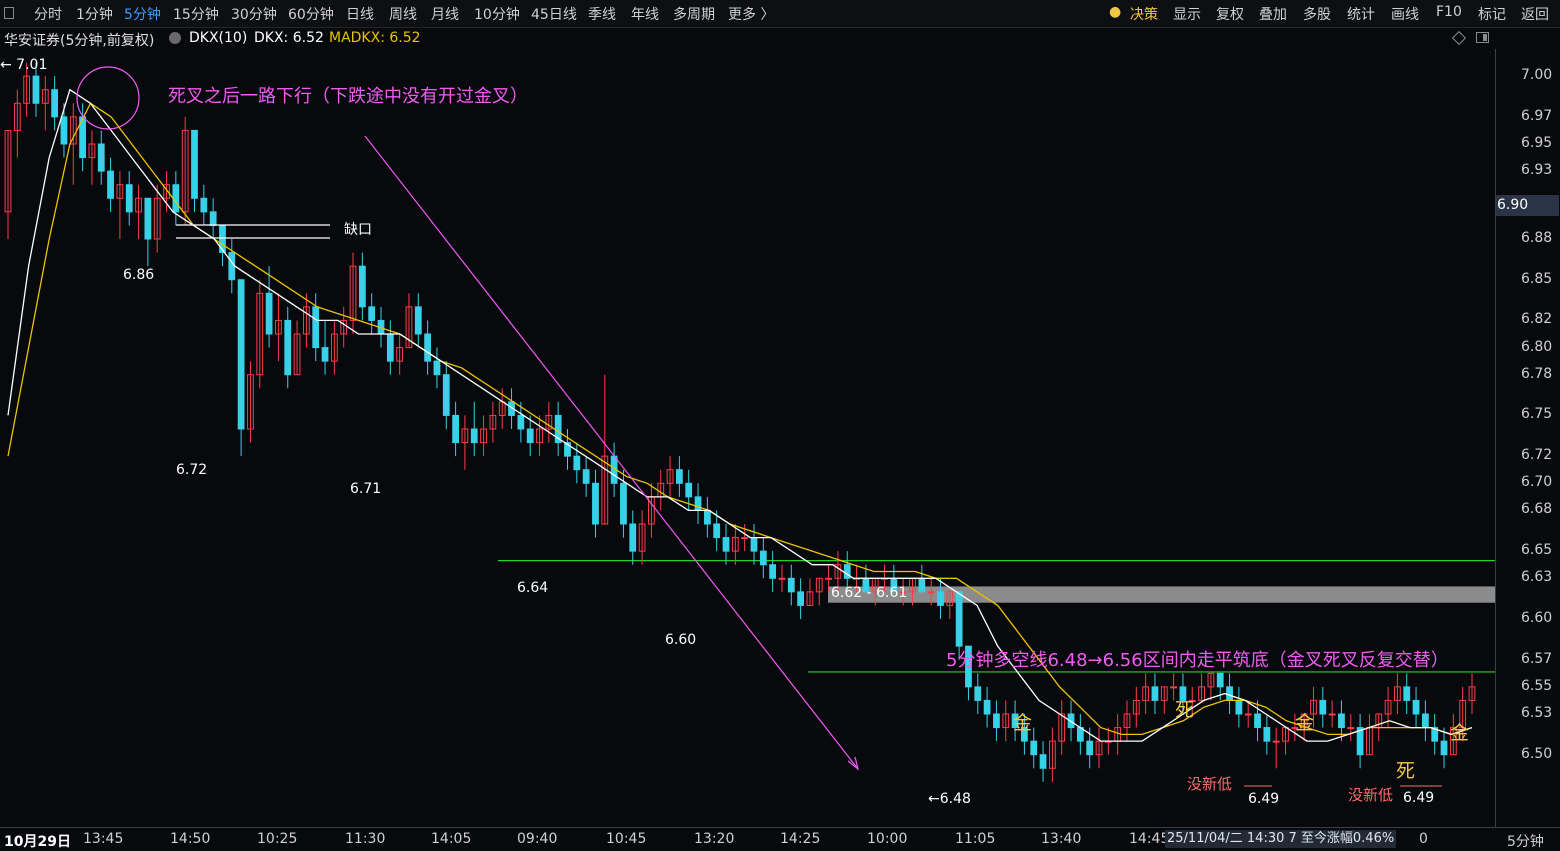 This screenshot has width=1560, height=851. What do you see at coordinates (1492, 14) in the screenshot?
I see `mark-button: 标记` at bounding box center [1492, 14].